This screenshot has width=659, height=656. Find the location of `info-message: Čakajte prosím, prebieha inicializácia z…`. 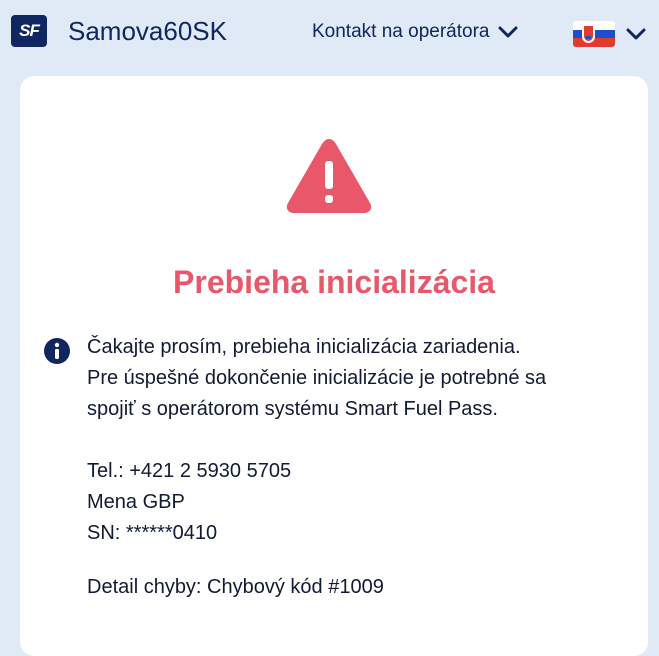

info-message: Čakajte prosím, prebieha inicializácia z… is located at coordinates (357, 378).